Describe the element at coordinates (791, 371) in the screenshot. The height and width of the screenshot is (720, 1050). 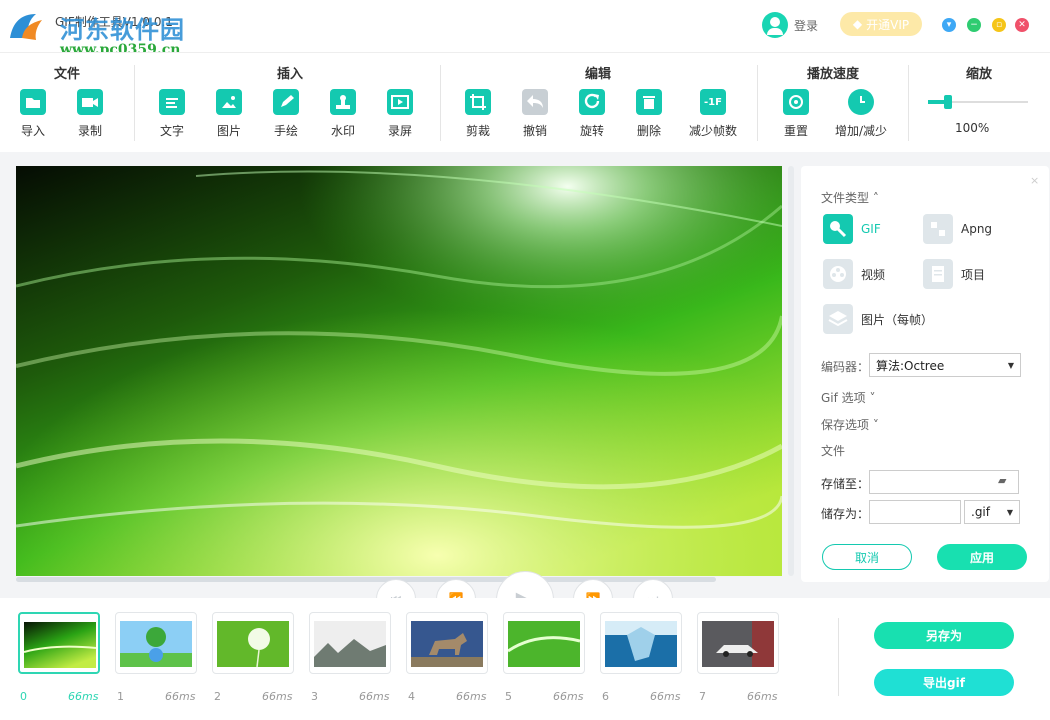
I see `preview-vertical-scrollbar` at that location.